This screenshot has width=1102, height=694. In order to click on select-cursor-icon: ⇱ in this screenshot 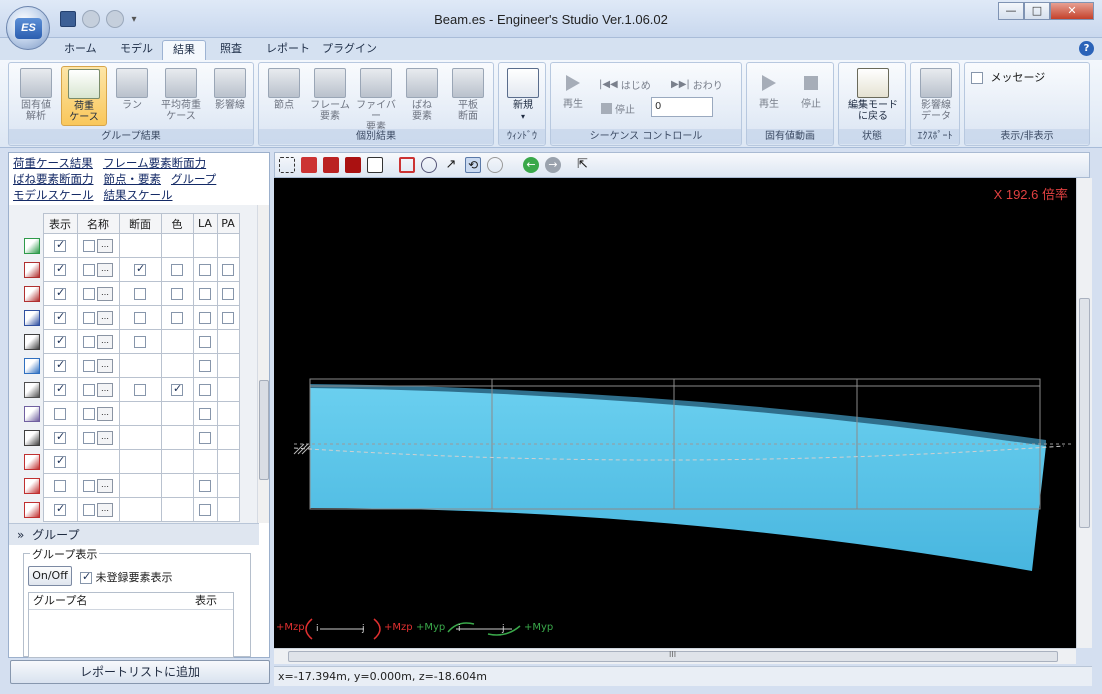, I will do `click(585, 165)`.